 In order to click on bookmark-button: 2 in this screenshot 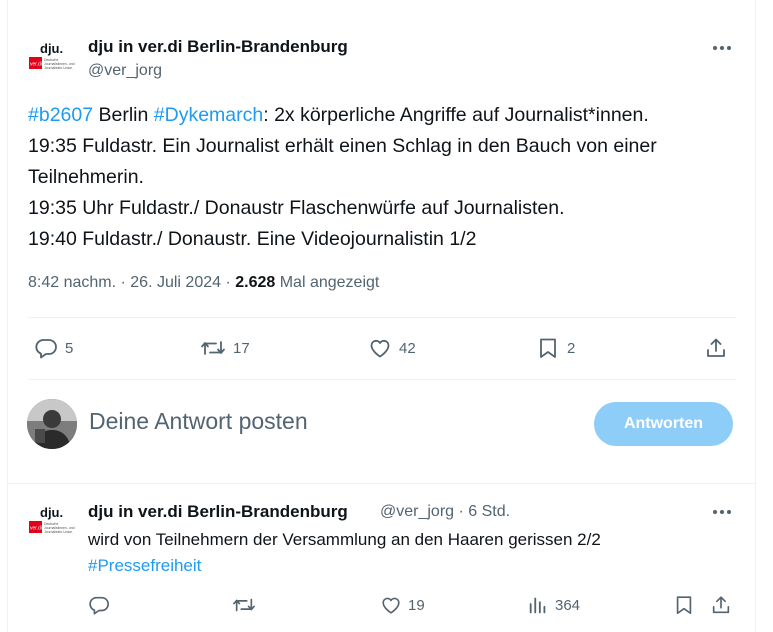, I will do `click(555, 348)`.